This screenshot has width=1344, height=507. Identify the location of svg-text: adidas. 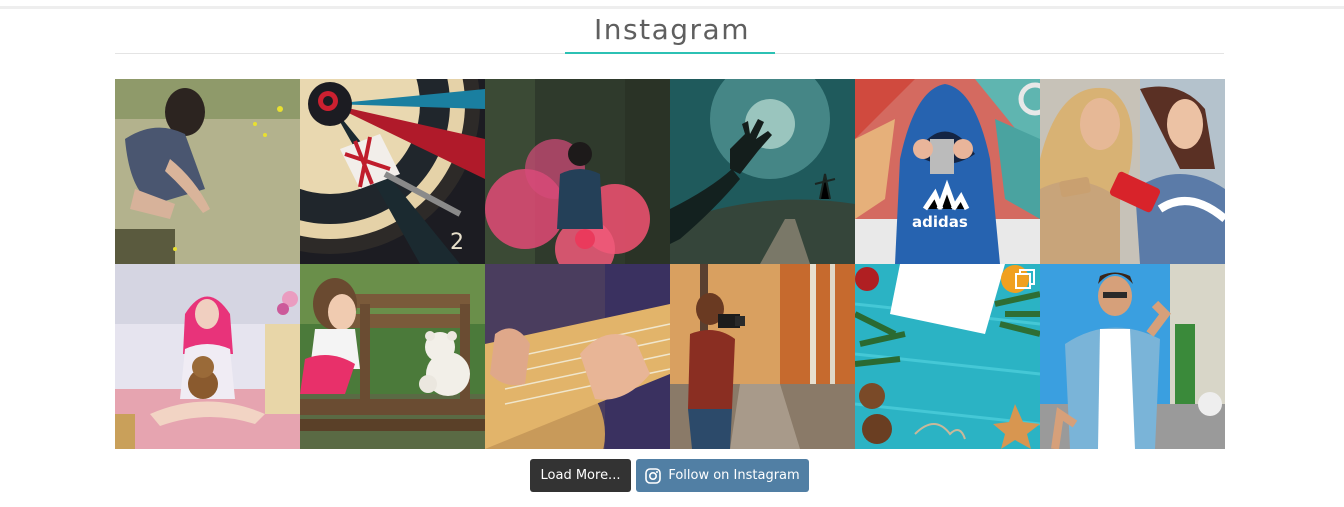
(940, 222).